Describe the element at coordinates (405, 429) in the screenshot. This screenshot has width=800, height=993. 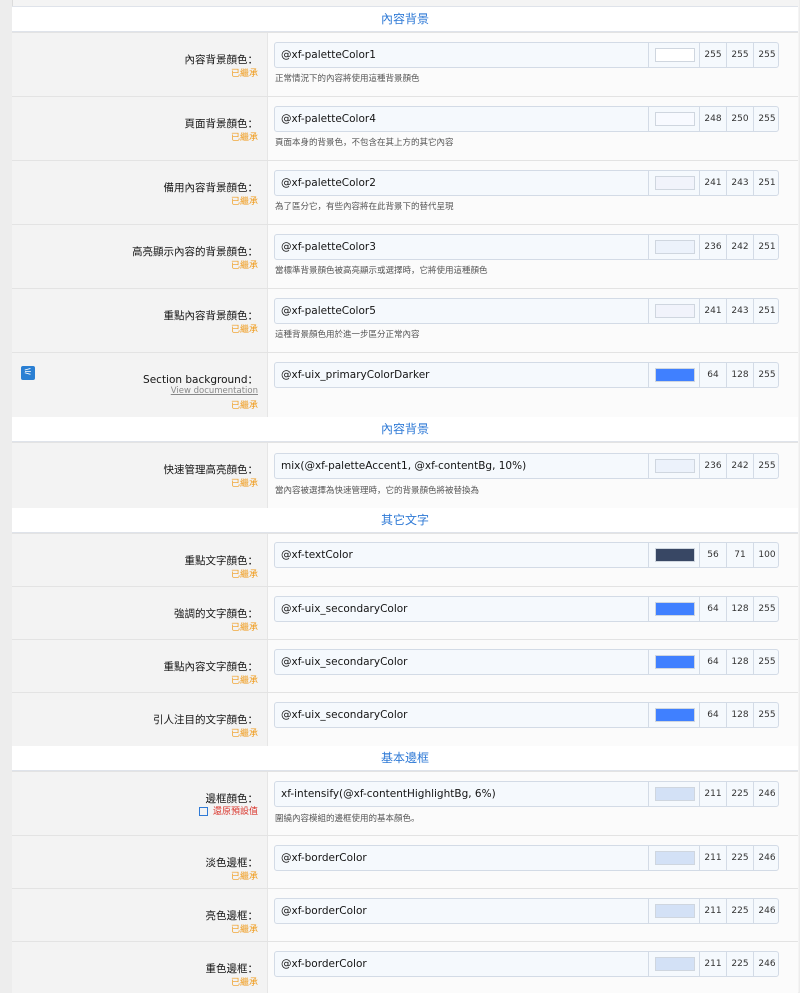
I see `section-header: 內容背景` at that location.